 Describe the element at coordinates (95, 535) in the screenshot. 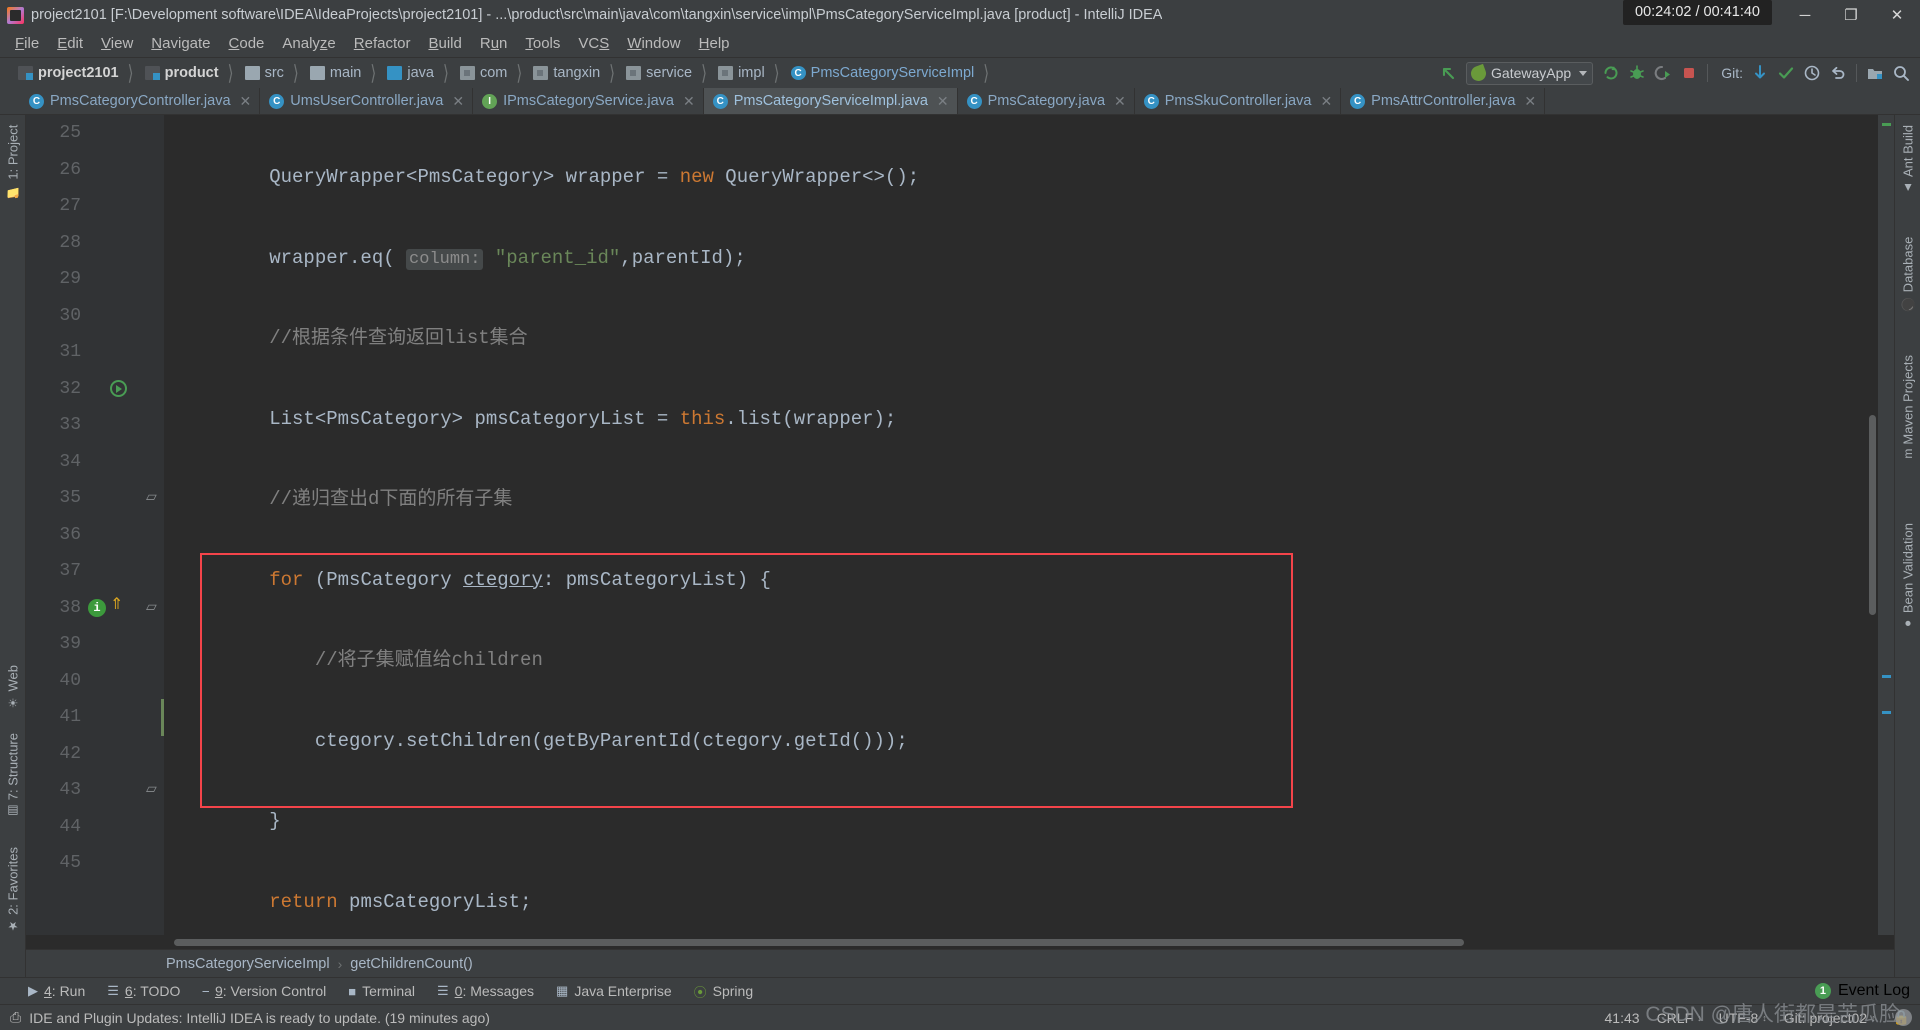

I see `gutter-line: 36` at that location.